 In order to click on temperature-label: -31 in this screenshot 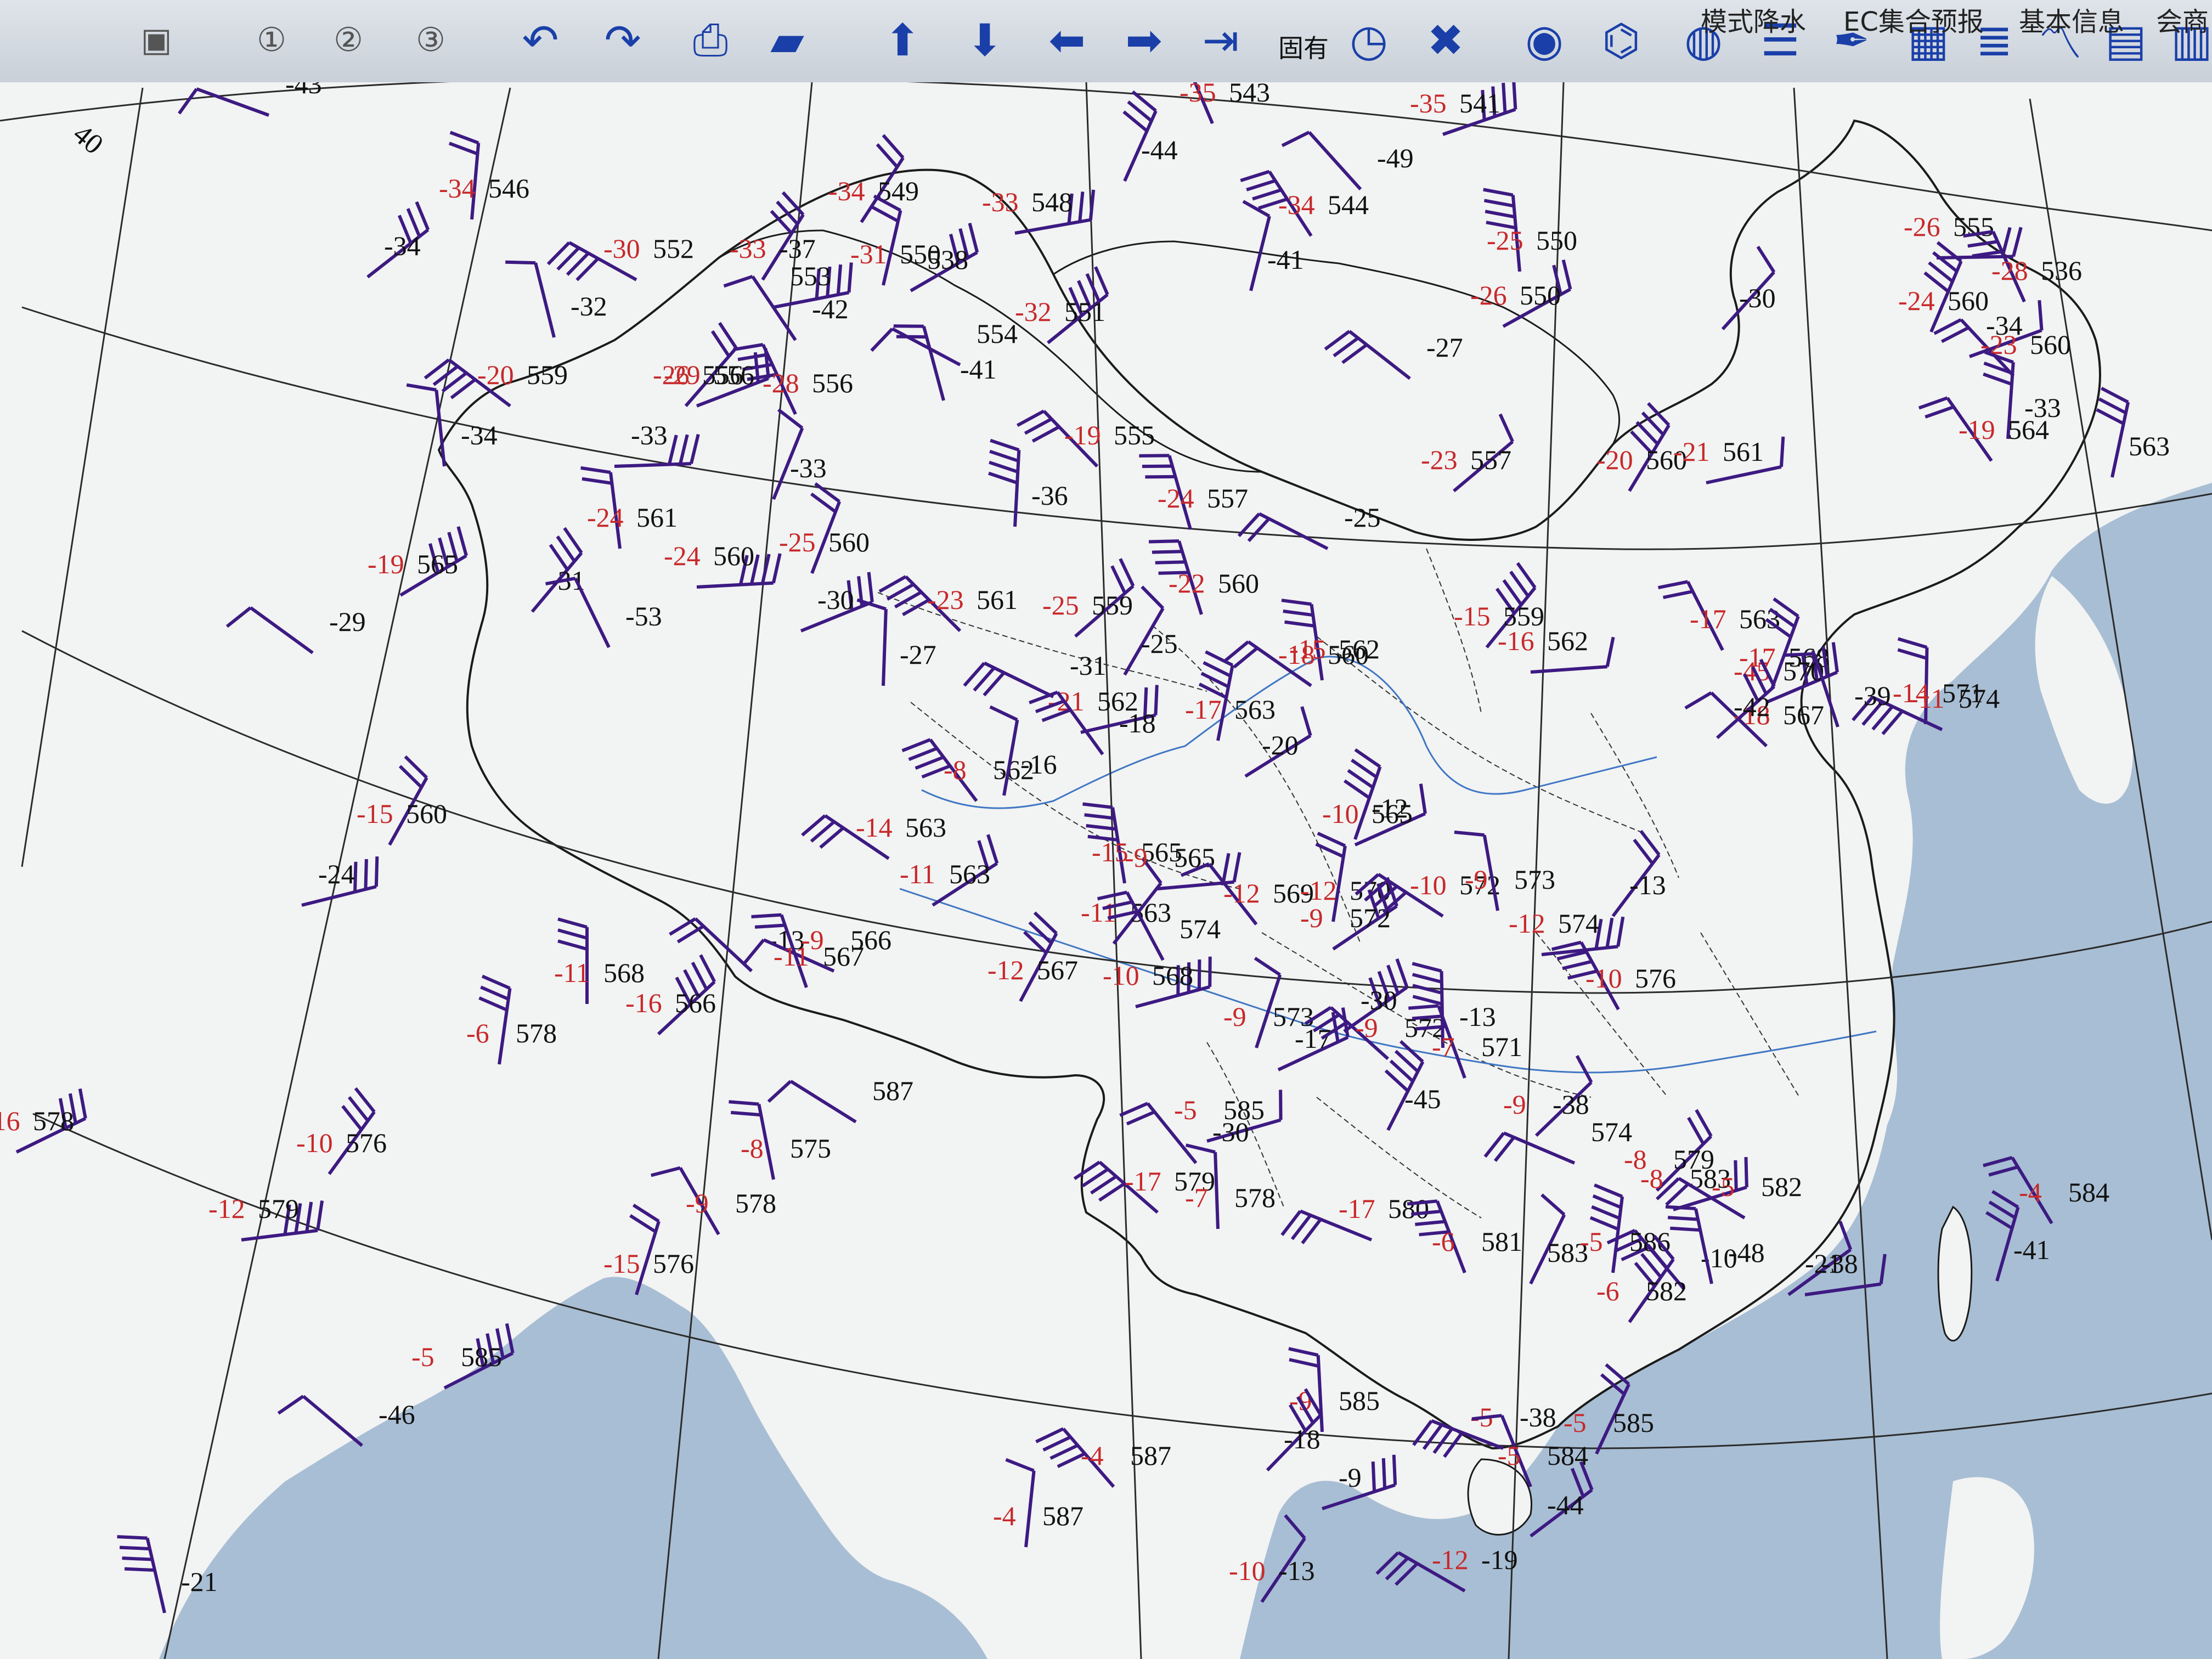, I will do `click(868, 254)`.